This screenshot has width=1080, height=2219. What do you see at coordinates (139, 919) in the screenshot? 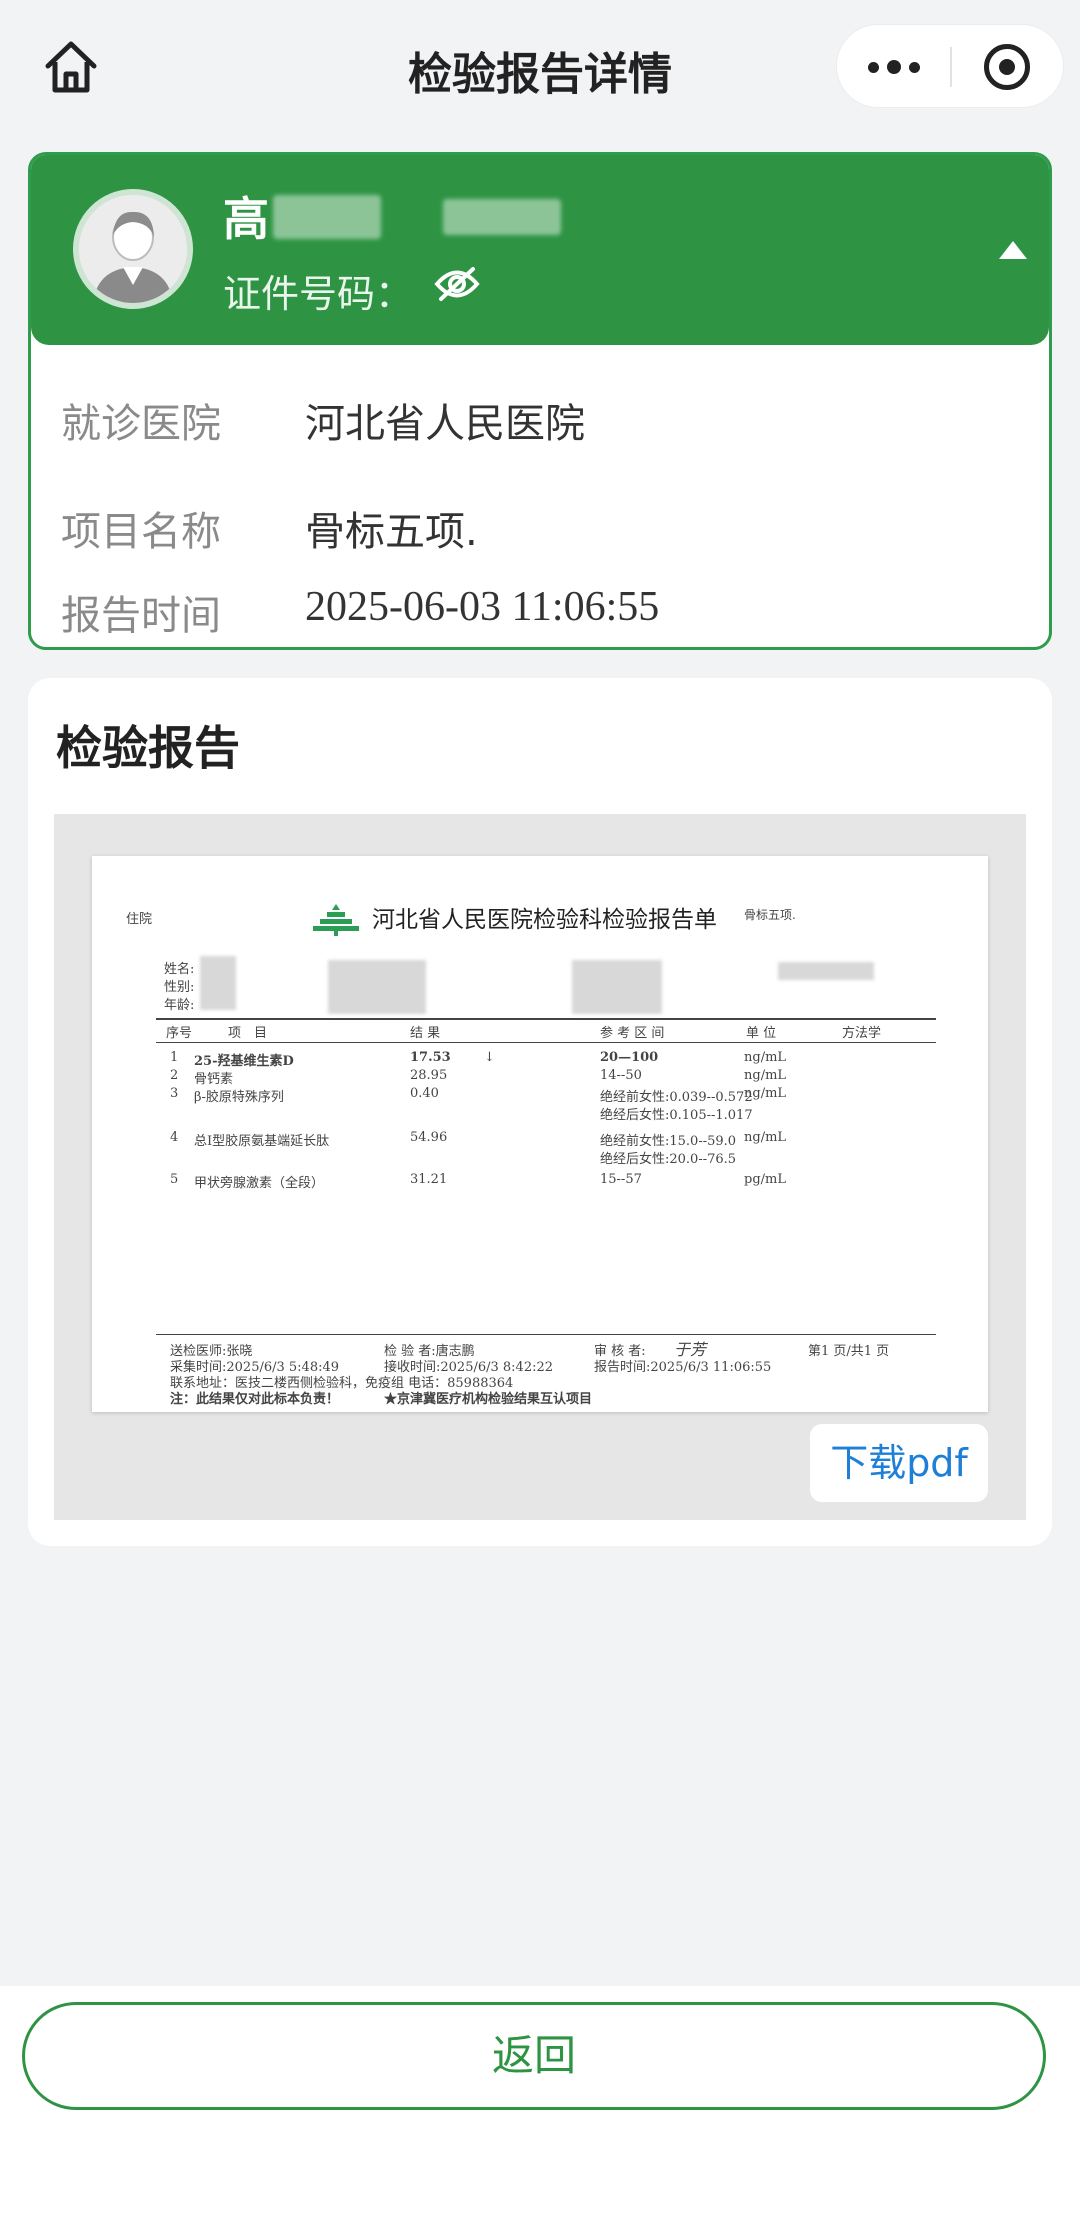
I see `inpatient-tag: 住院` at bounding box center [139, 919].